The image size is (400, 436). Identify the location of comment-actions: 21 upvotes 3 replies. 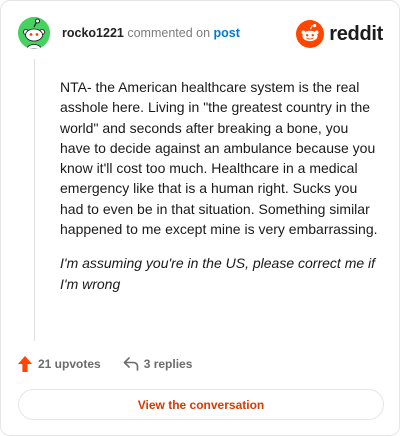
(105, 364).